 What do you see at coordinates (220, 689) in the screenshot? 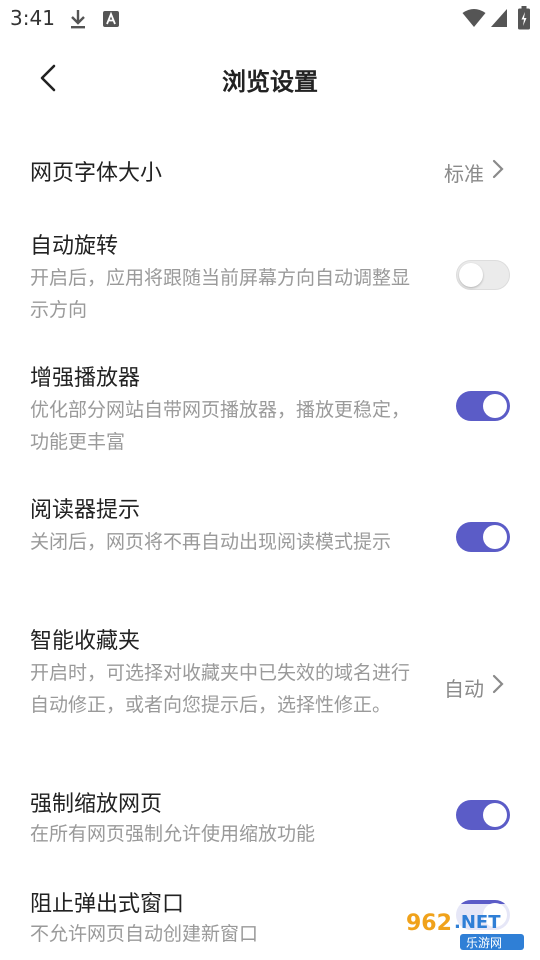
I see `smart-favorites-desc: 开启时，可选择对收藏夹中已失效的域名进行自动修正，或者向您提示后，选择性修正。` at bounding box center [220, 689].